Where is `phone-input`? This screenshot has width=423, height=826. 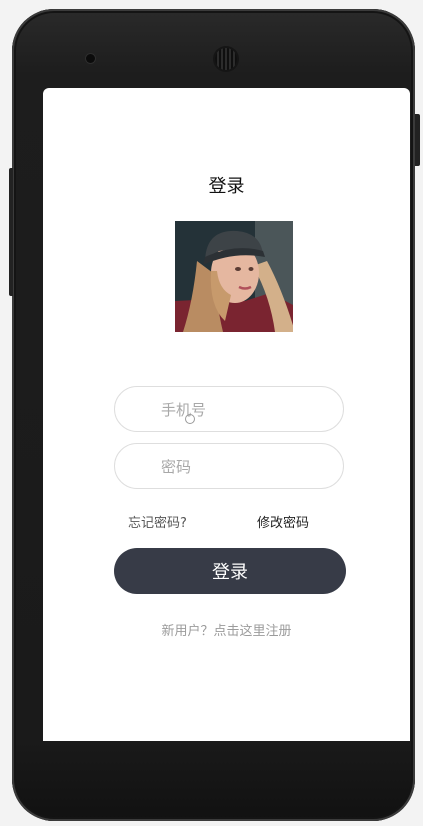 phone-input is located at coordinates (246, 410).